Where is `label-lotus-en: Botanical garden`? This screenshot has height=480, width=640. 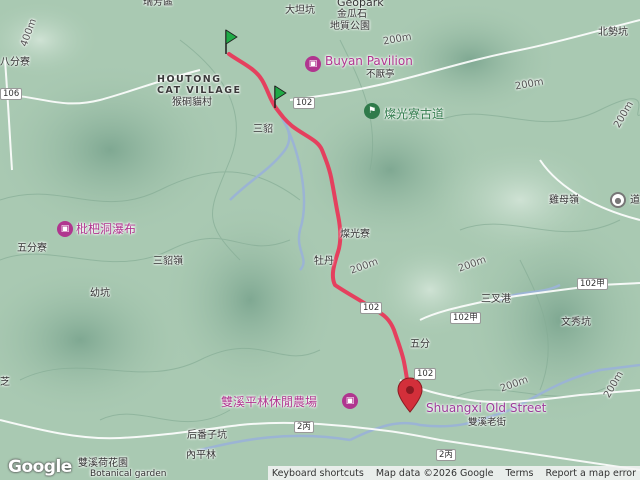
label-lotus-en: Botanical garden is located at coordinates (128, 474).